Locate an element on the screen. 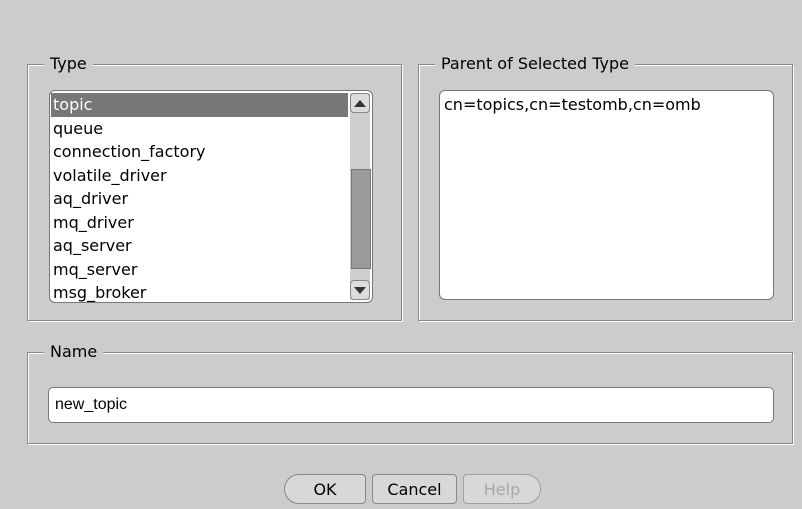 The height and width of the screenshot is (509, 802). list-item-connection-factory: connection_factory is located at coordinates (199, 152).